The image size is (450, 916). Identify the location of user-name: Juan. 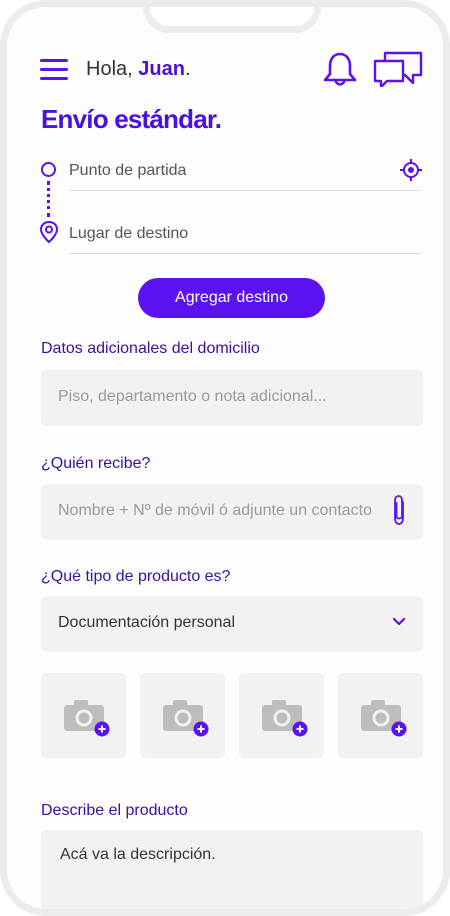
(161, 69).